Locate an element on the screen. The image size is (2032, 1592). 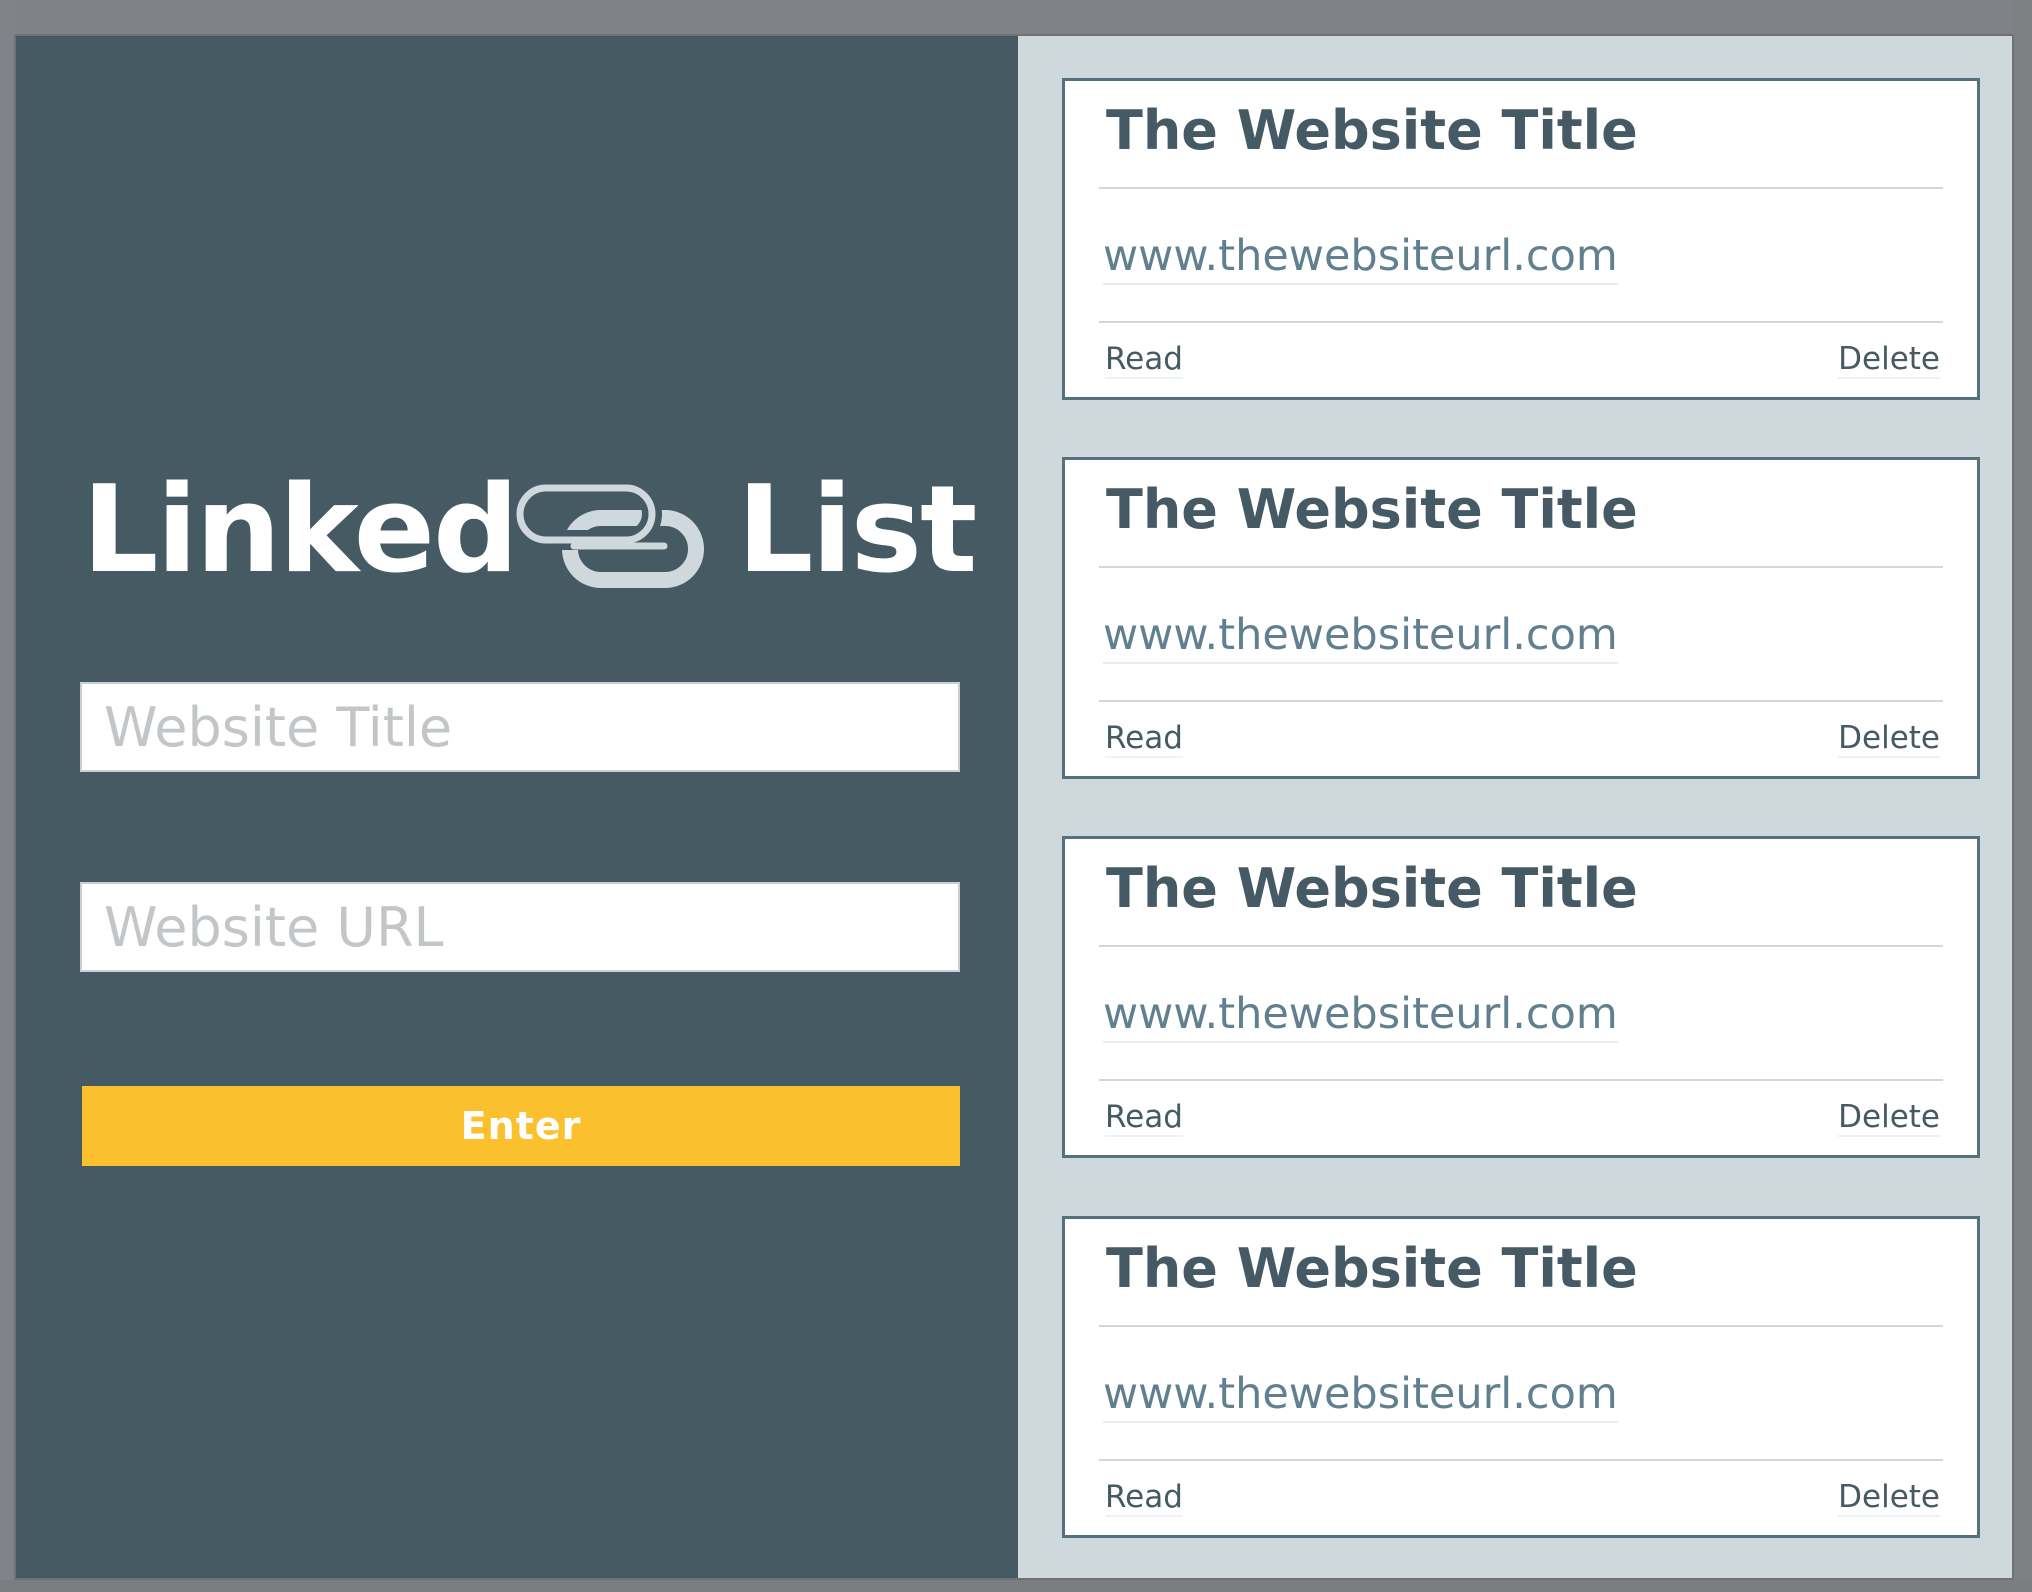
logo-word-list: List is located at coordinates (857, 530).